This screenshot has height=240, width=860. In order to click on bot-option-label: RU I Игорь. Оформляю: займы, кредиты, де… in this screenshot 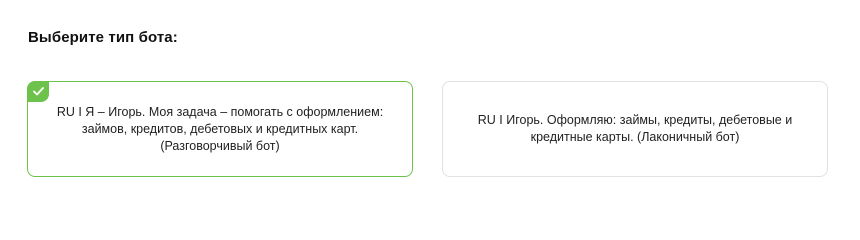, I will do `click(635, 128)`.